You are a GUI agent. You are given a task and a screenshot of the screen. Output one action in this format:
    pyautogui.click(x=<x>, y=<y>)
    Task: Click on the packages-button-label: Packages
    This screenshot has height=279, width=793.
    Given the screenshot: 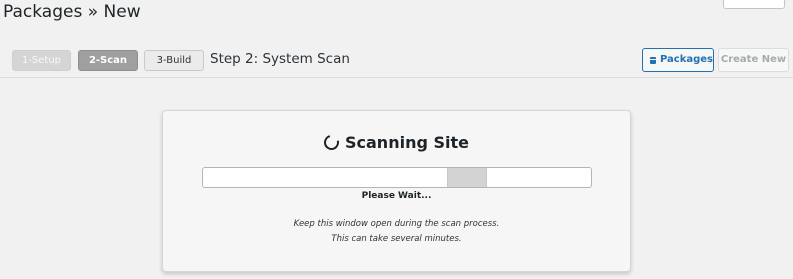 What is the action you would take?
    pyautogui.click(x=686, y=59)
    